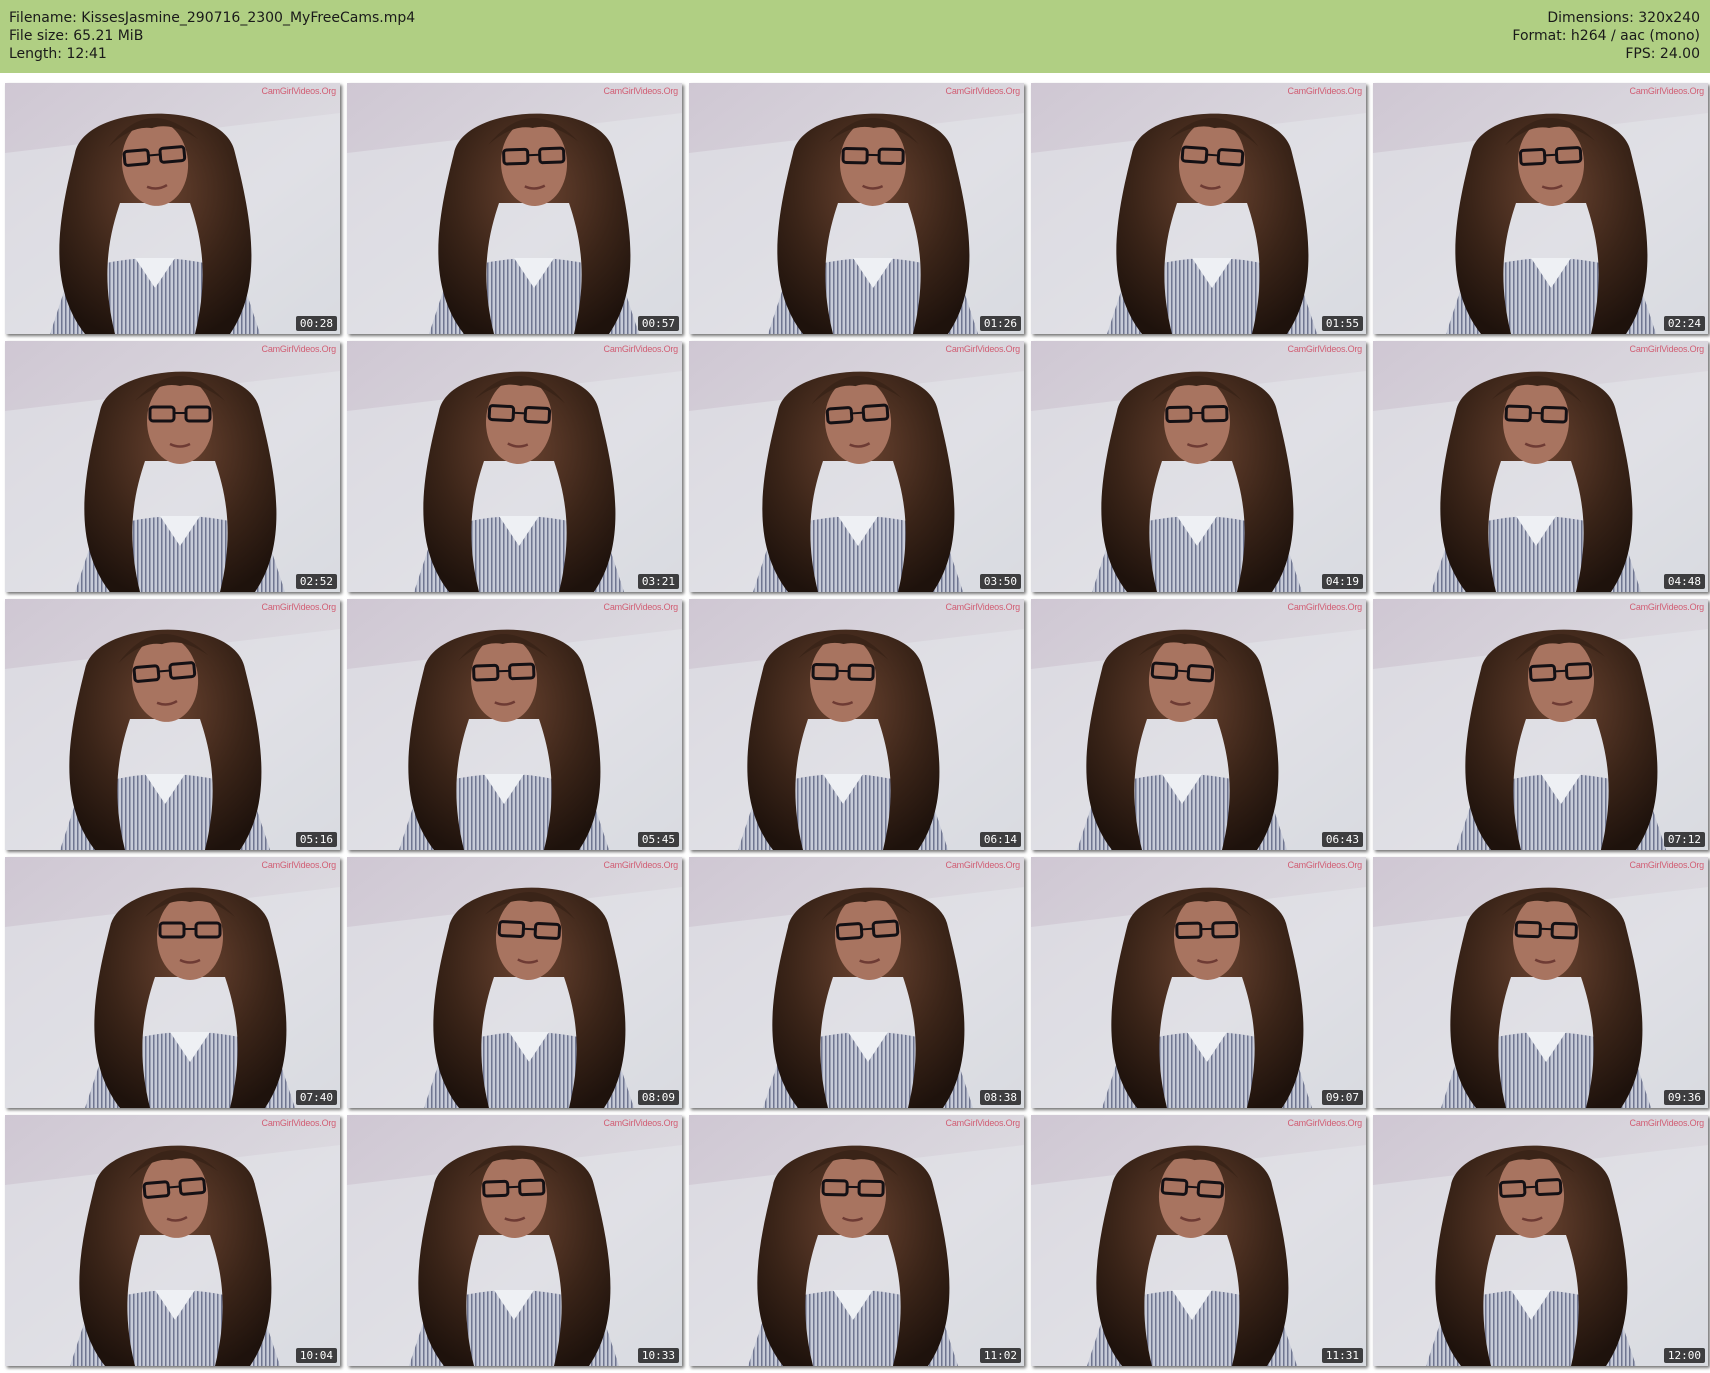 The width and height of the screenshot is (1710, 1373). What do you see at coordinates (658, 581) in the screenshot?
I see `timestamp-label: 03:21` at bounding box center [658, 581].